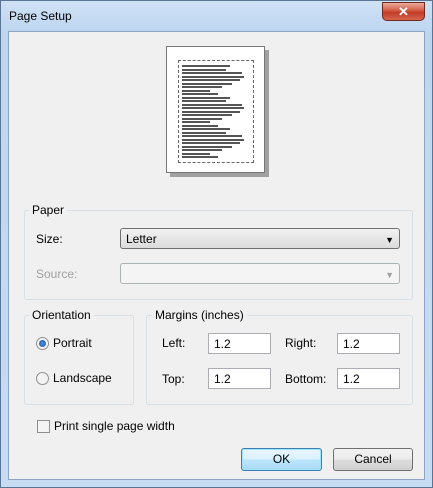  What do you see at coordinates (239, 378) in the screenshot?
I see `top-margin-input: 1.2` at bounding box center [239, 378].